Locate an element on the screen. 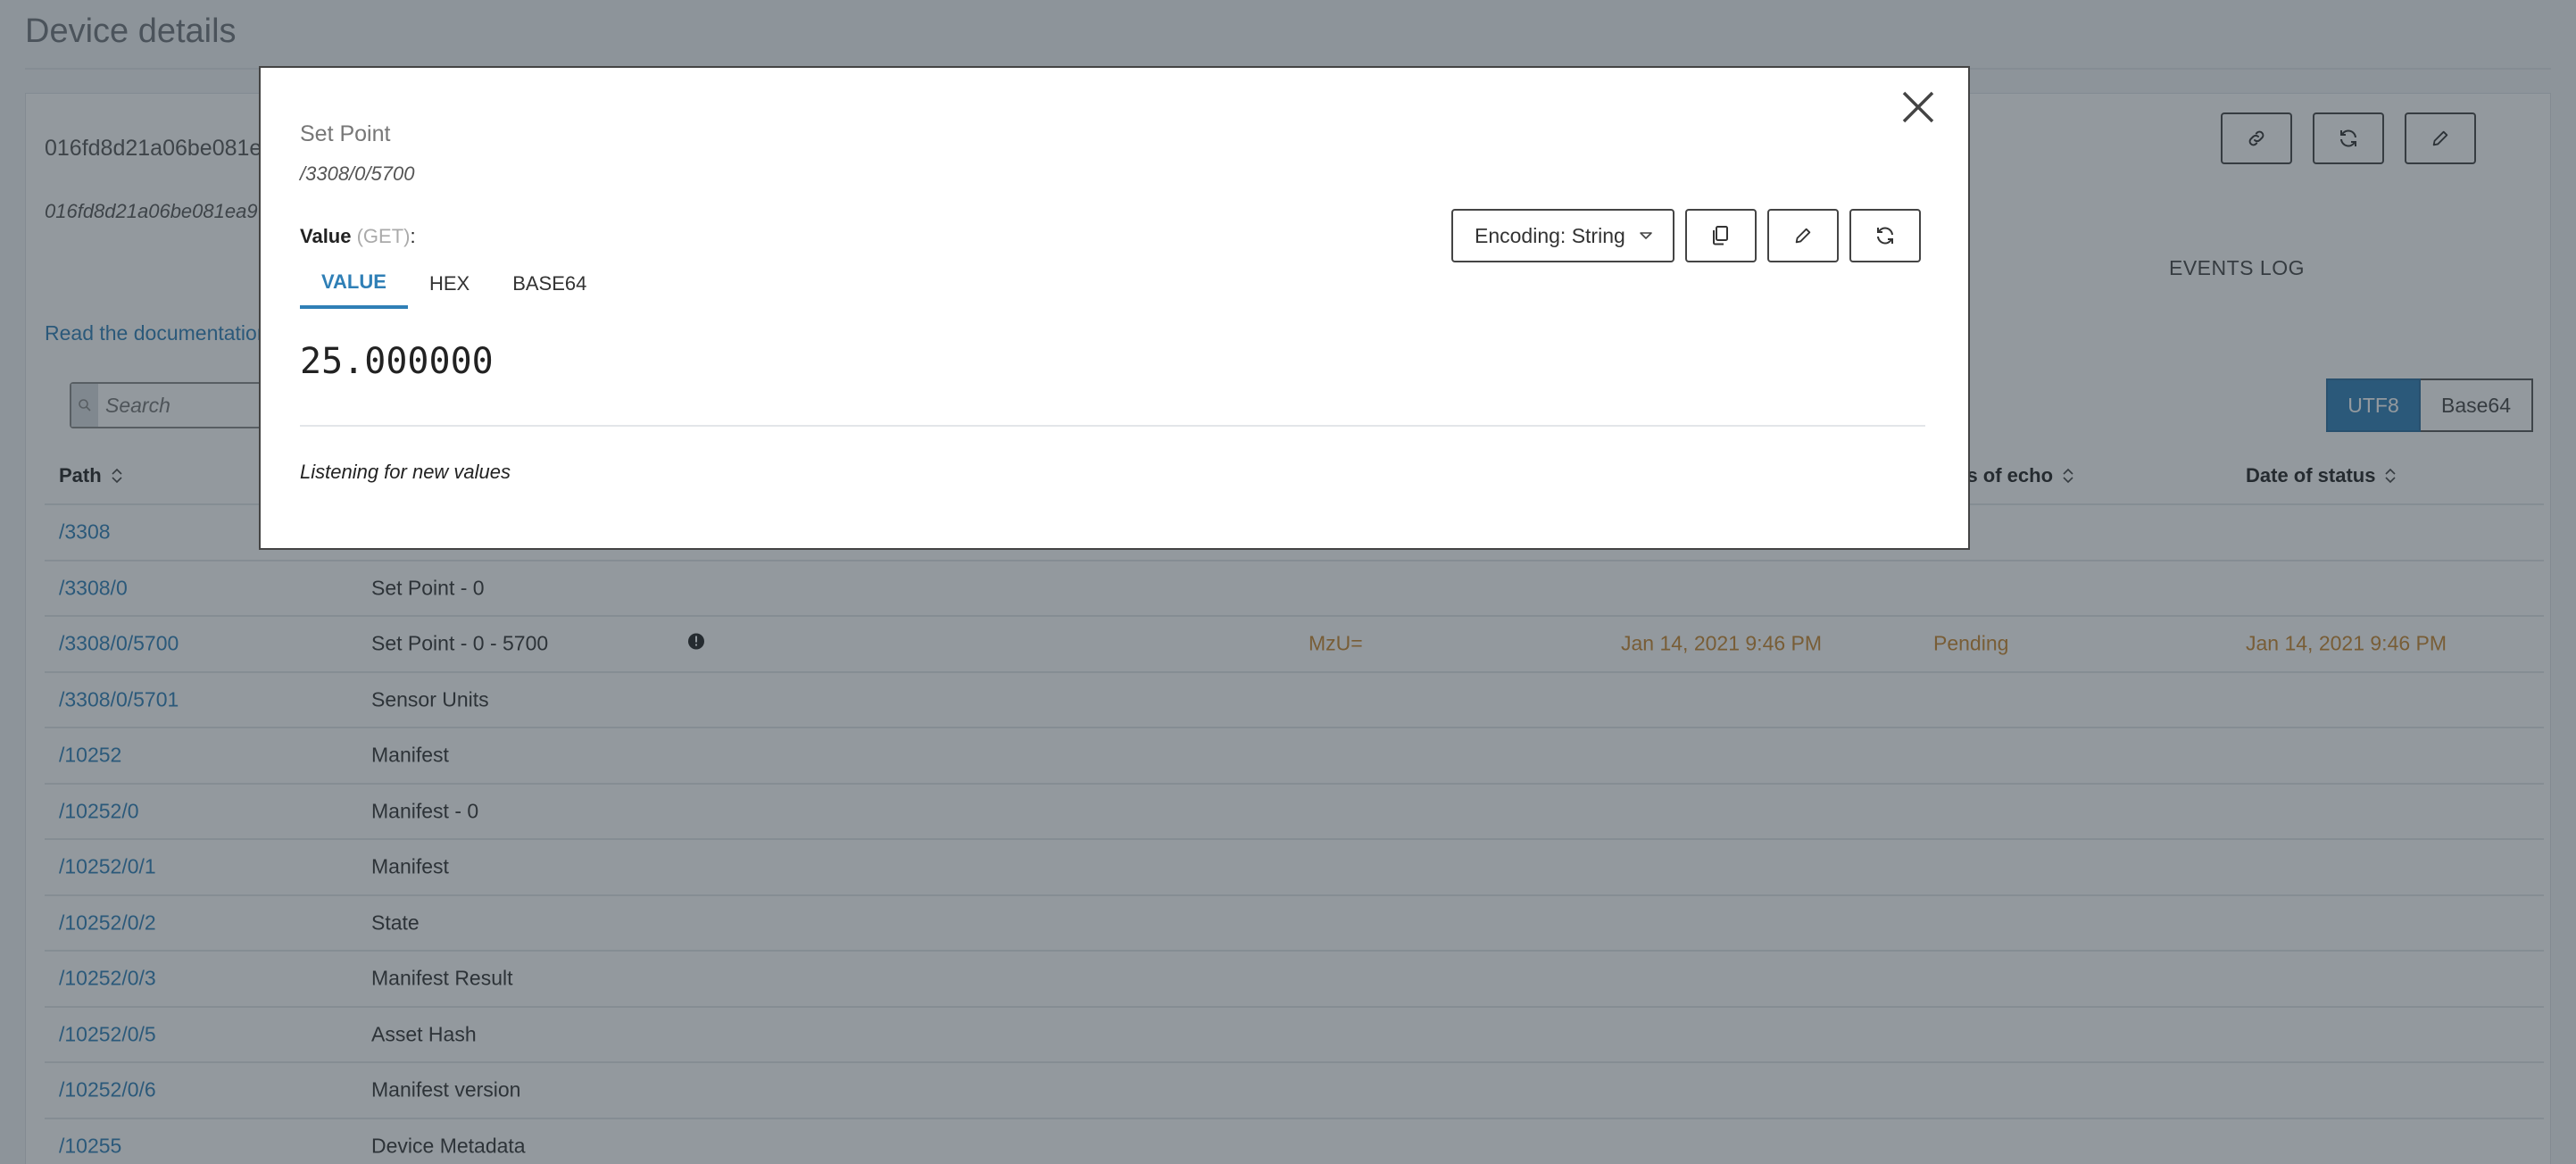 This screenshot has width=2576, height=1164. close-button is located at coordinates (1918, 107).